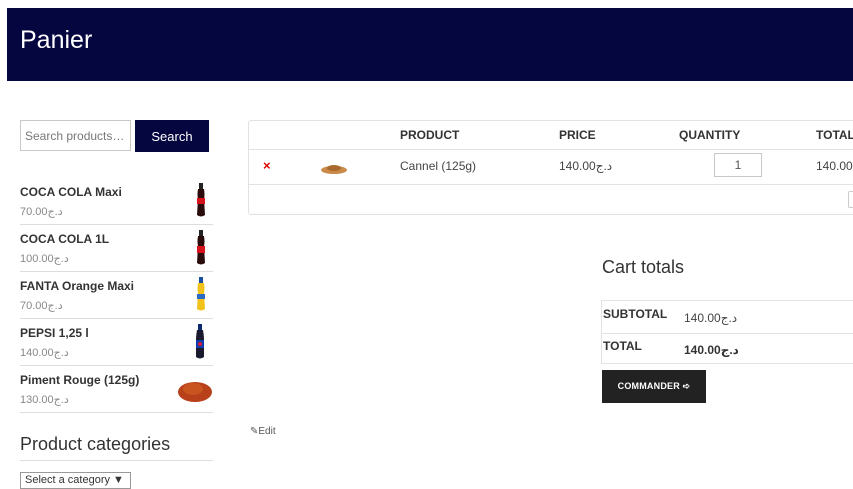  Describe the element at coordinates (334, 167) in the screenshot. I see `cinnamon-powder-icon` at that location.